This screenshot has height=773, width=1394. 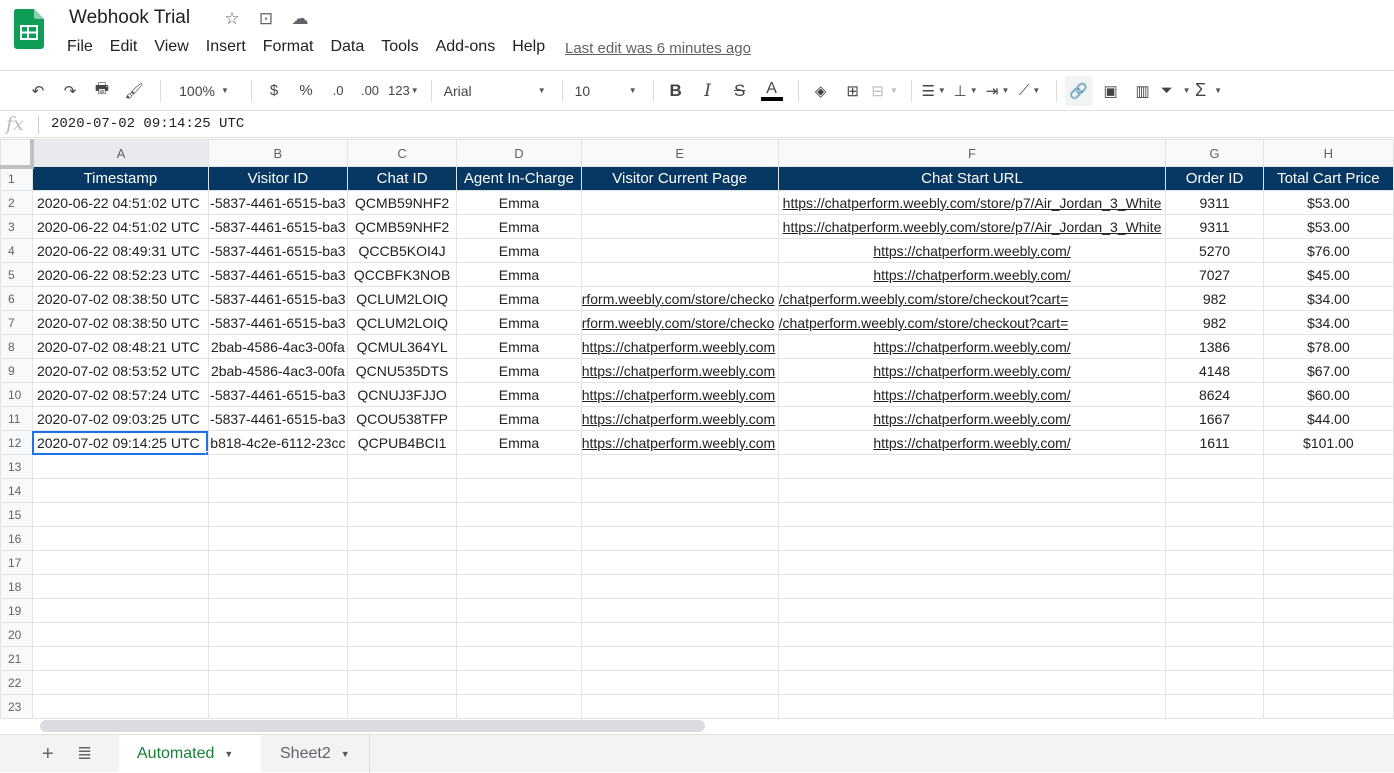 What do you see at coordinates (102, 91) in the screenshot?
I see `print-icon: 🖶` at bounding box center [102, 91].